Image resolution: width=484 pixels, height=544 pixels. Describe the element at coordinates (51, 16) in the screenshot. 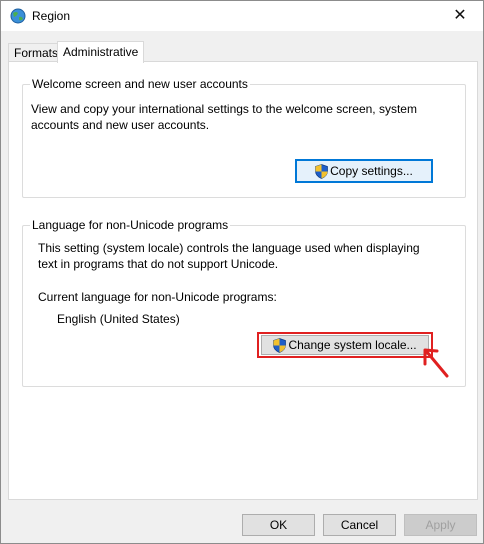

I see `window-title: Region` at that location.